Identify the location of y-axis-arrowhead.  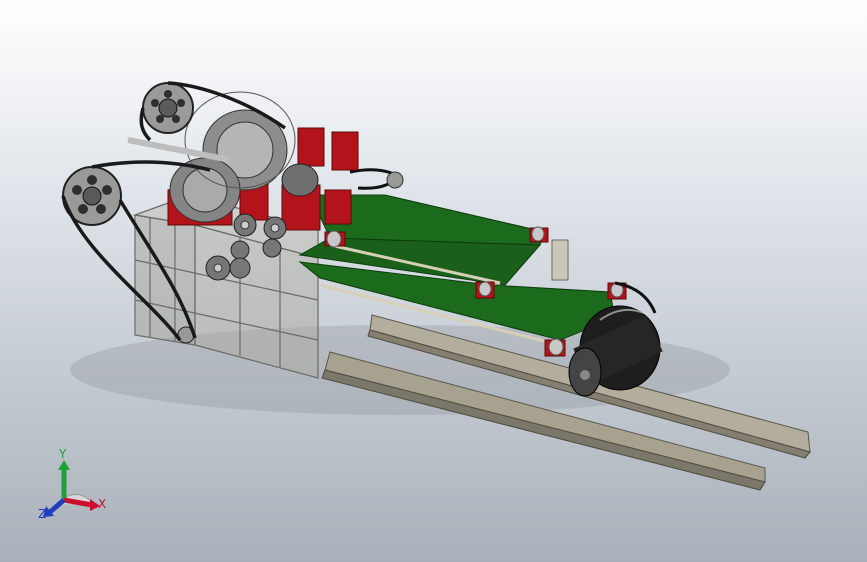
(64, 465).